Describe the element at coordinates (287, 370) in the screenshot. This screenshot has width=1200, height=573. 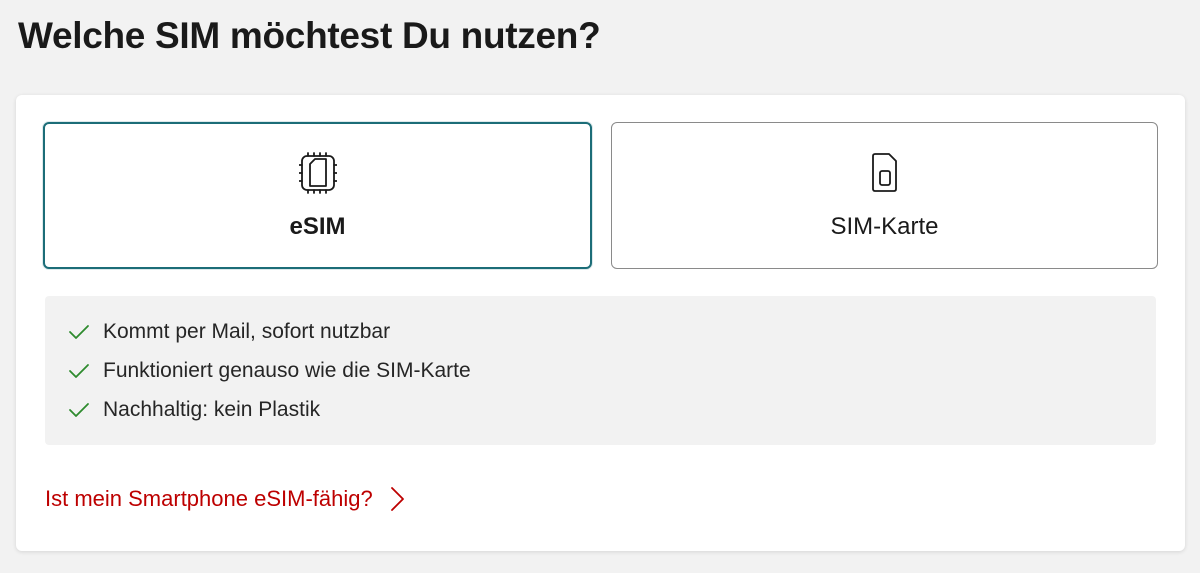
I see `benefit-text: Funktioniert genauso wie die SIM-Karte` at that location.